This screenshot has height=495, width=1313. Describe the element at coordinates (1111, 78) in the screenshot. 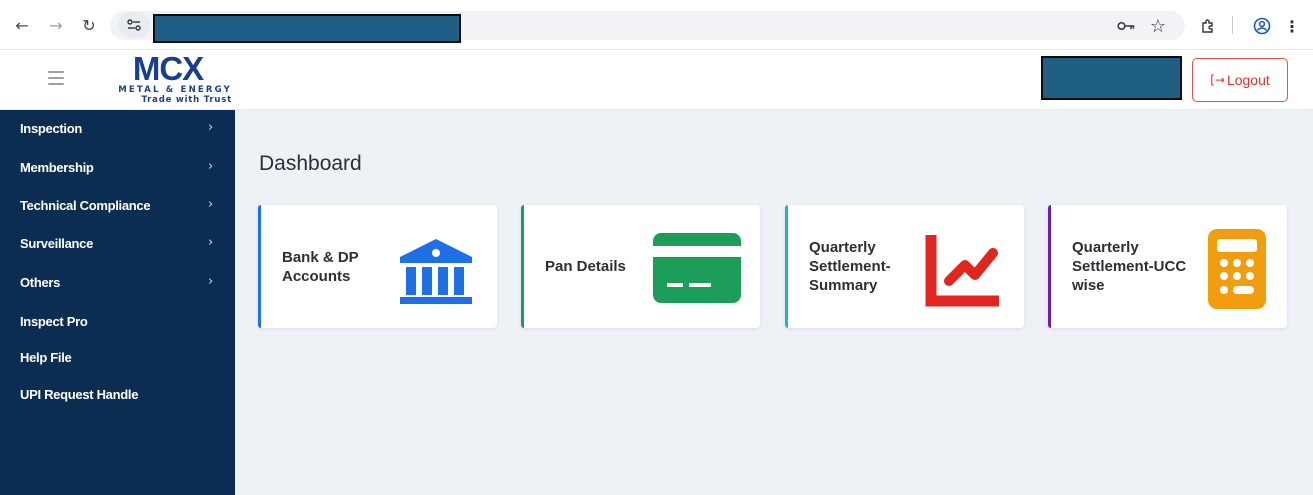

I see `user-info-redacted-block` at that location.